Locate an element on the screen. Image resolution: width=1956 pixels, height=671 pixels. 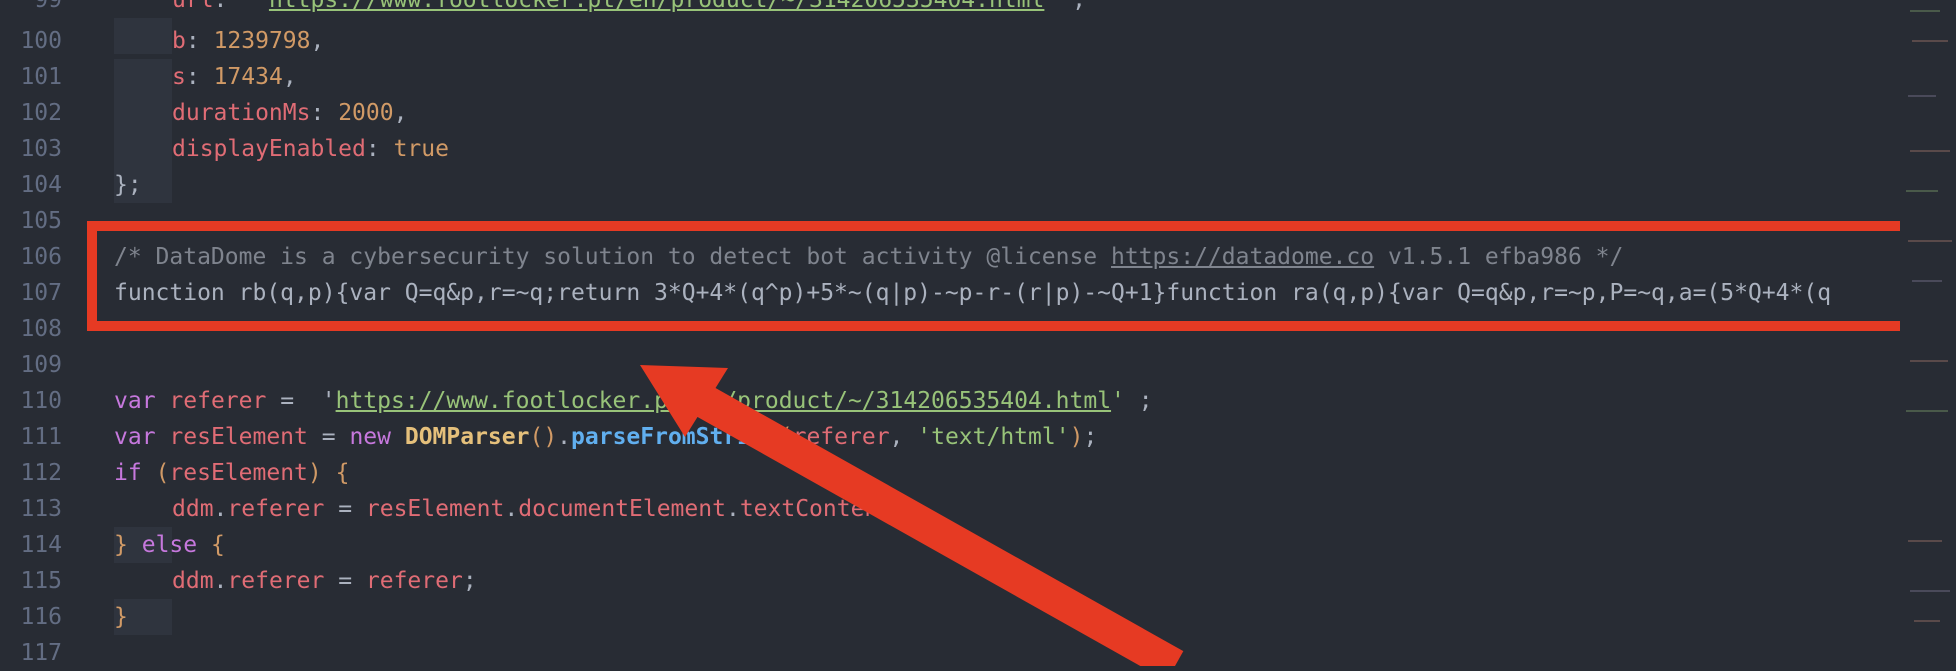
line-number: 106 is located at coordinates (41, 257).